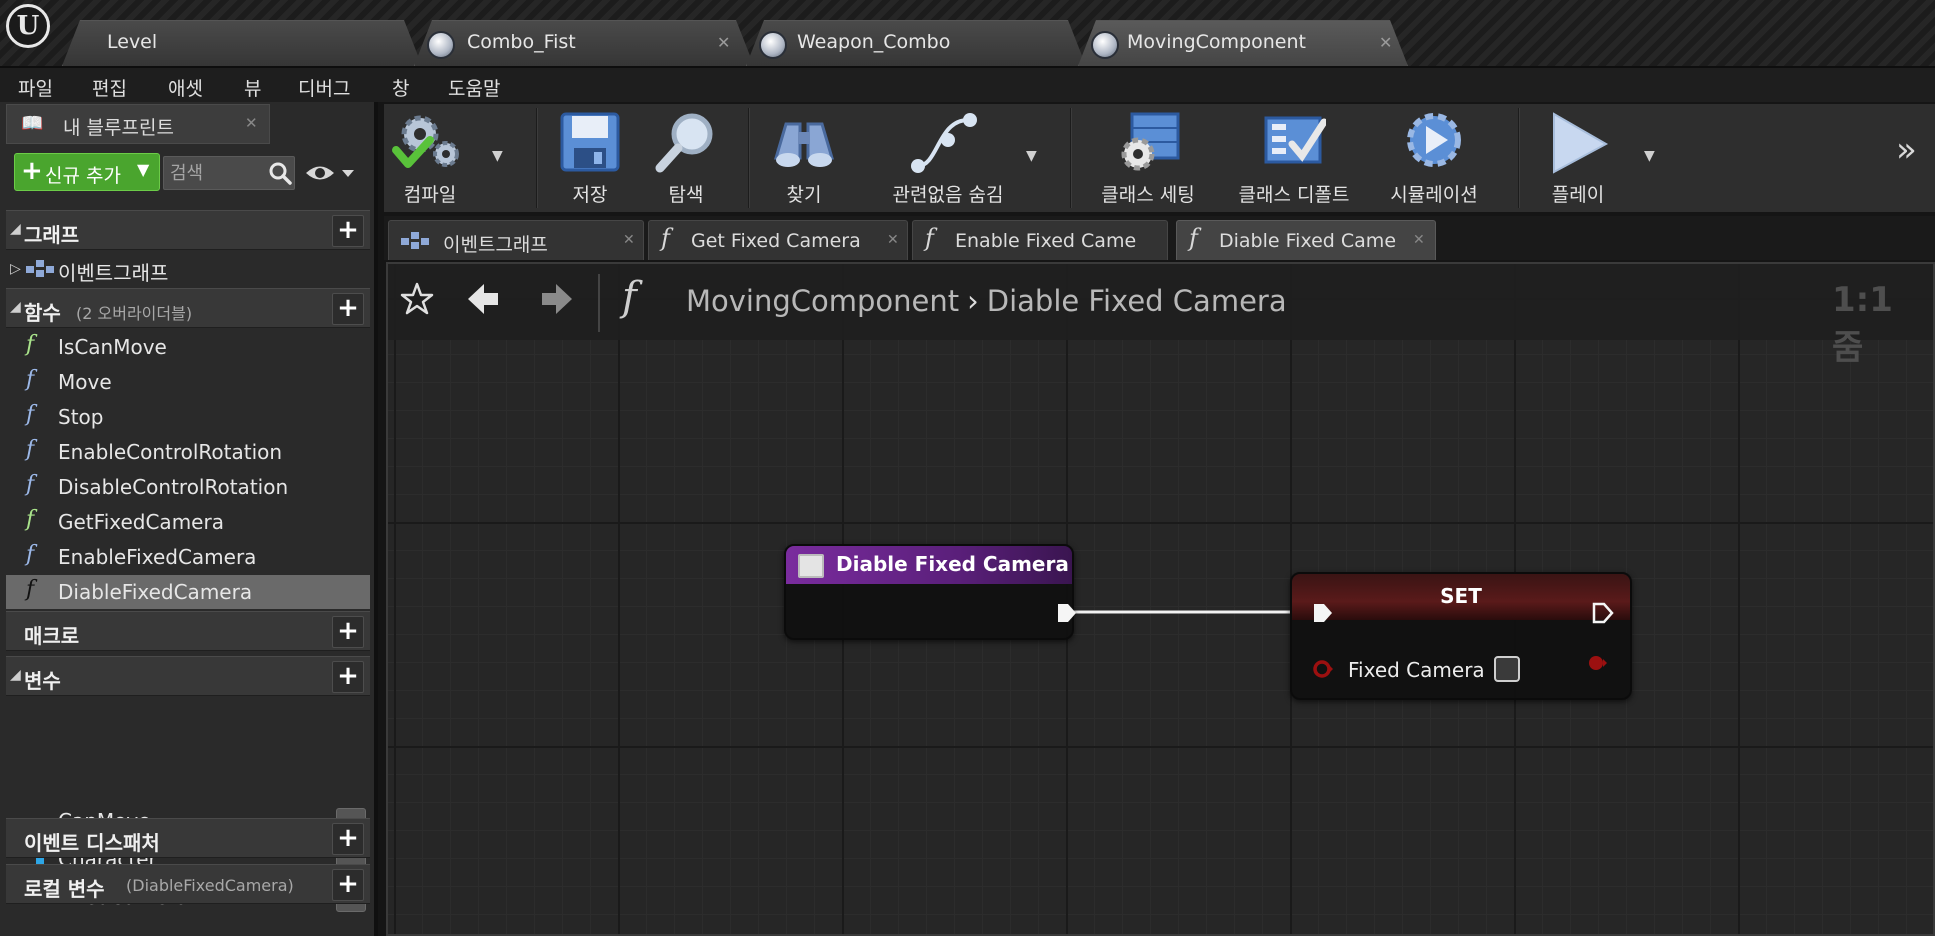  Describe the element at coordinates (474, 87) in the screenshot. I see `menu-help: 도움말` at that location.